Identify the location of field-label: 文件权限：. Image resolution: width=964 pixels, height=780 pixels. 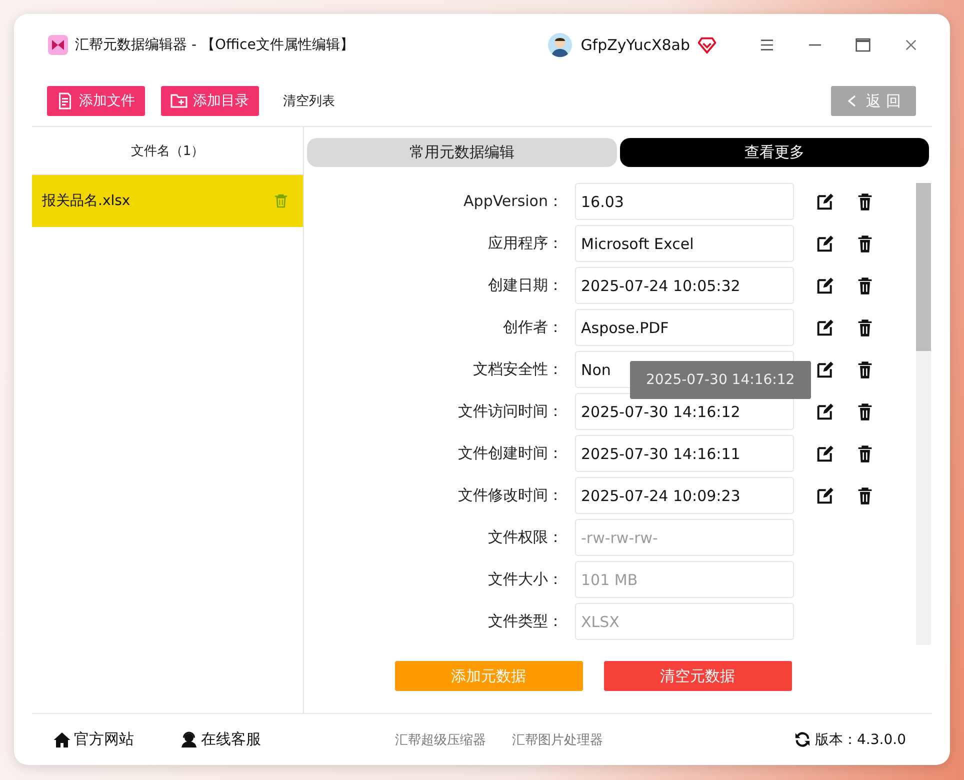
(525, 537).